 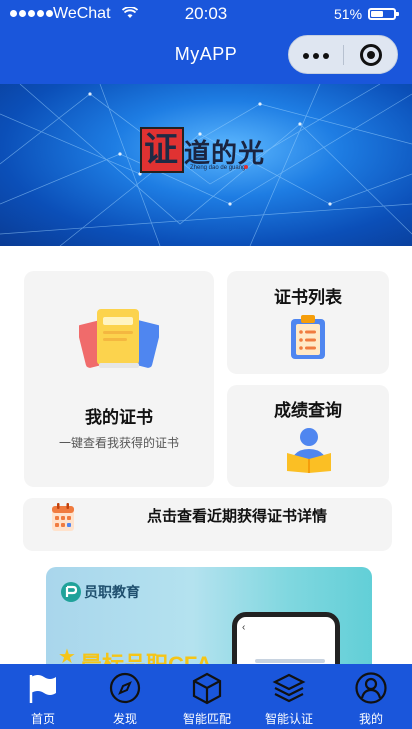 I want to click on certificate-list-card: 证书列表, so click(x=308, y=322).